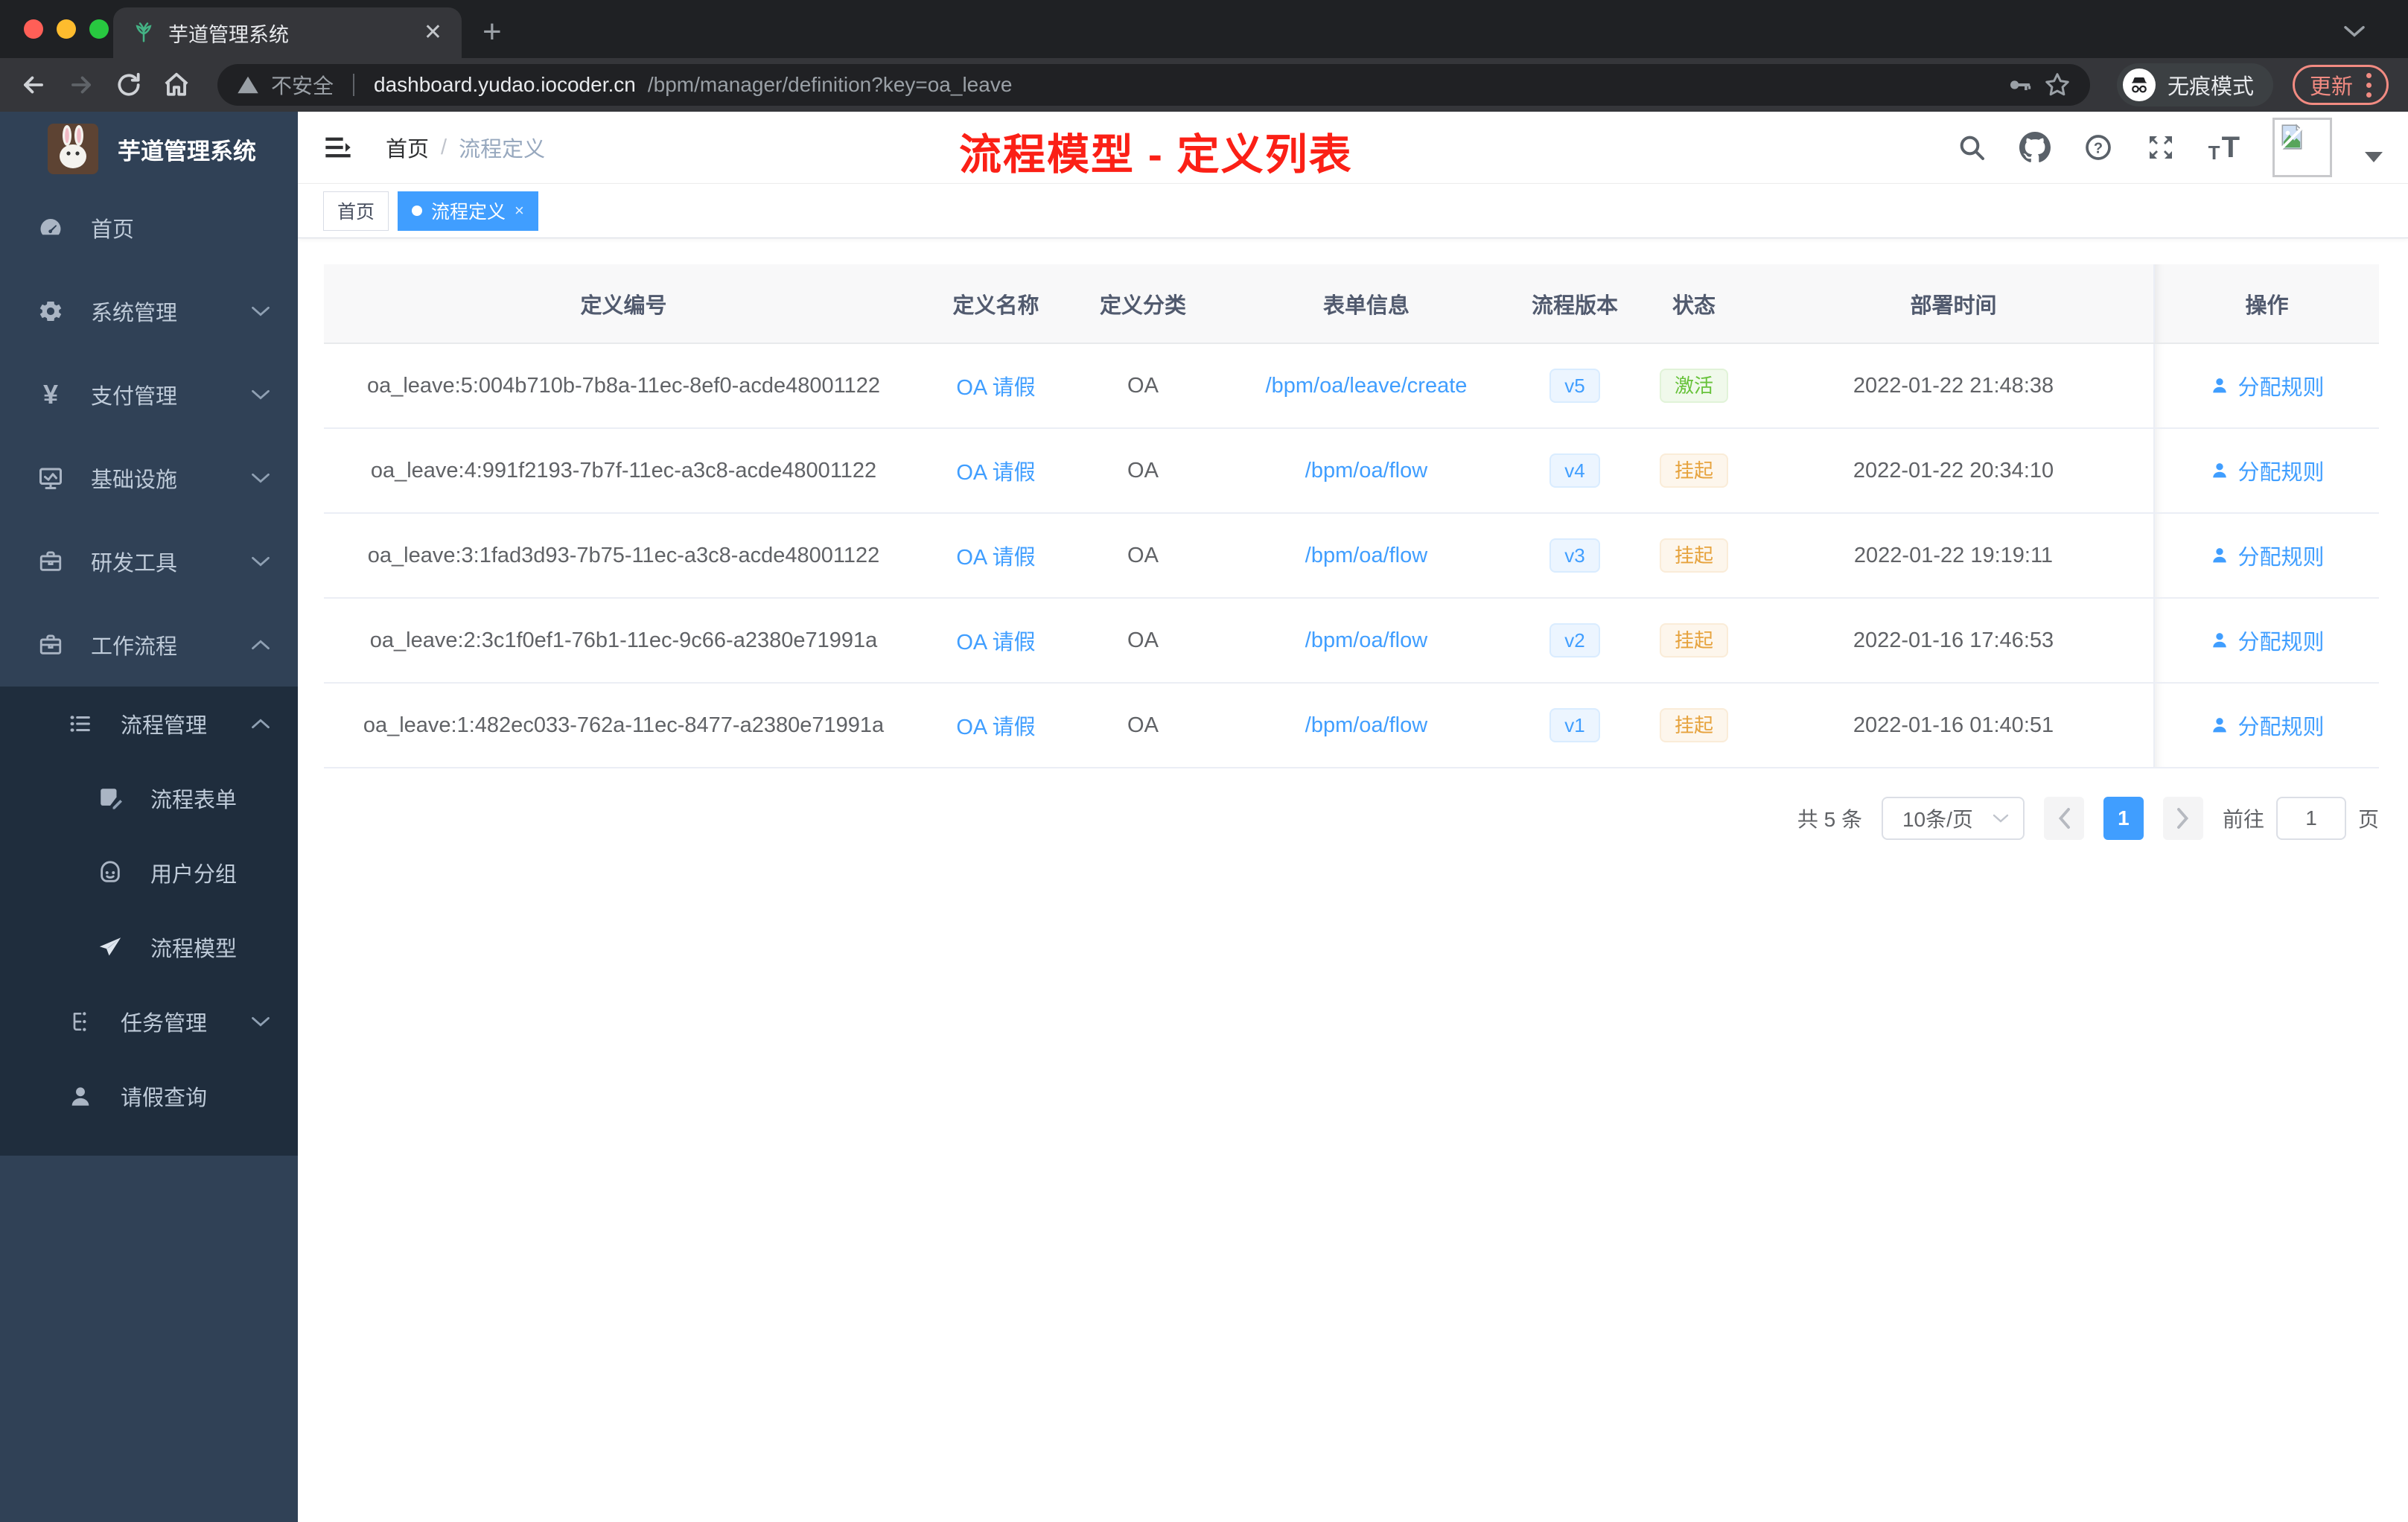 Image resolution: width=2408 pixels, height=1522 pixels. I want to click on sidebar-item-devtools: 研发工具, so click(149, 561).